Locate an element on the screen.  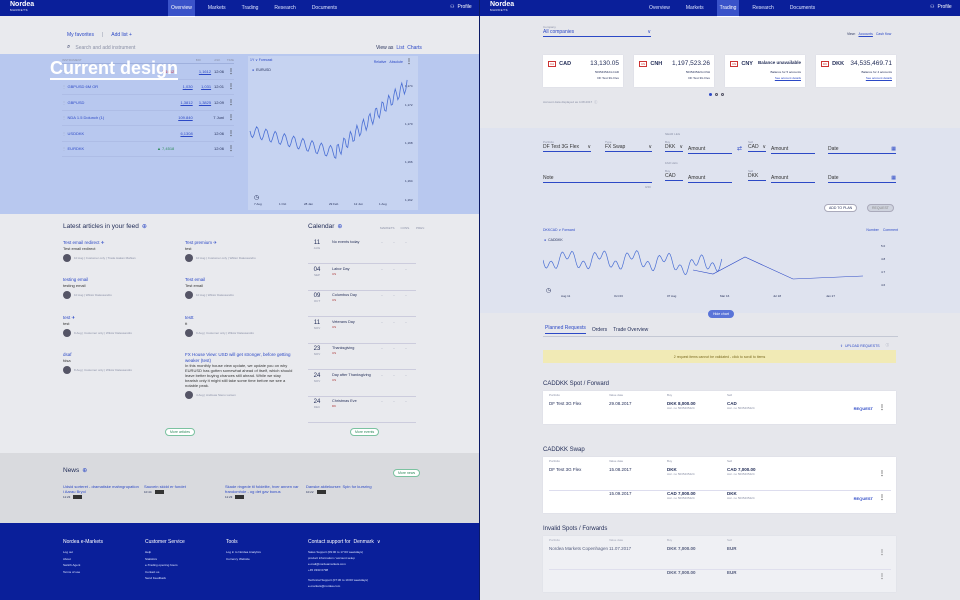
far-buy-amount-input: Amount is located at coordinates (710, 179).